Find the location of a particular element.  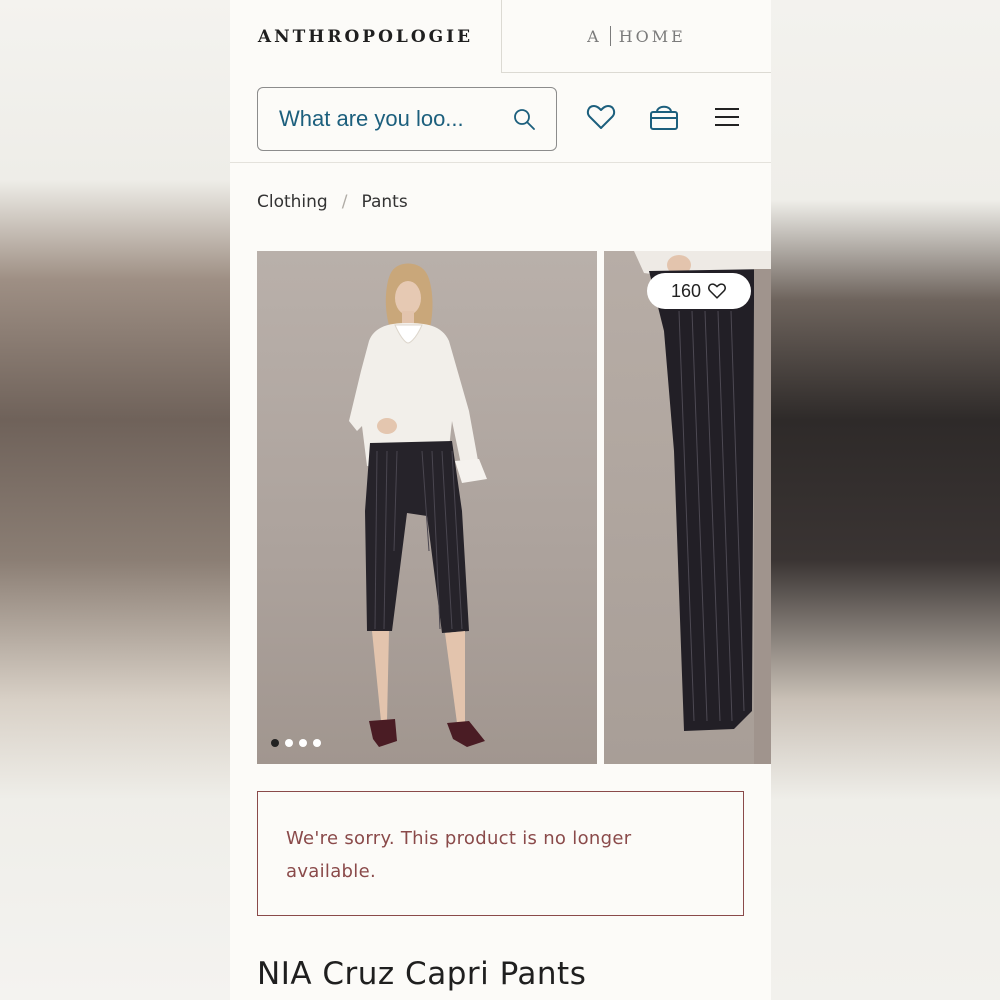

likes-badge: 160 is located at coordinates (699, 291).